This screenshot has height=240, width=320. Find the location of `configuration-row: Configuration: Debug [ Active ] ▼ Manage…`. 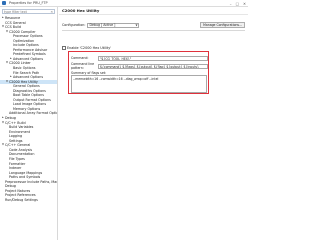

configuration-row: Configuration: Debug [ Active ] ▼ Manage… is located at coordinates (153, 25).